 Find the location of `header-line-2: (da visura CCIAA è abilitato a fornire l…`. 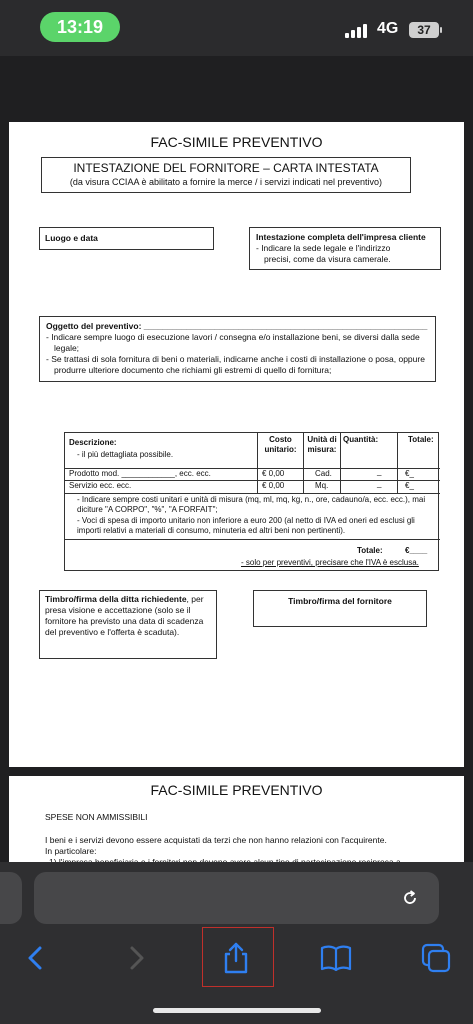

header-line-2: (da visura CCIAA è abilitato a fornire l… is located at coordinates (226, 182).